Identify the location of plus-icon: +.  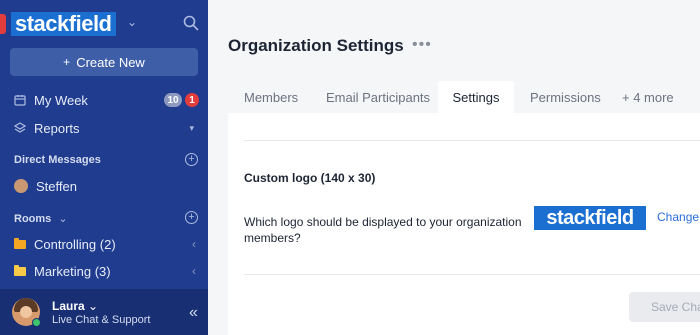
(67, 62).